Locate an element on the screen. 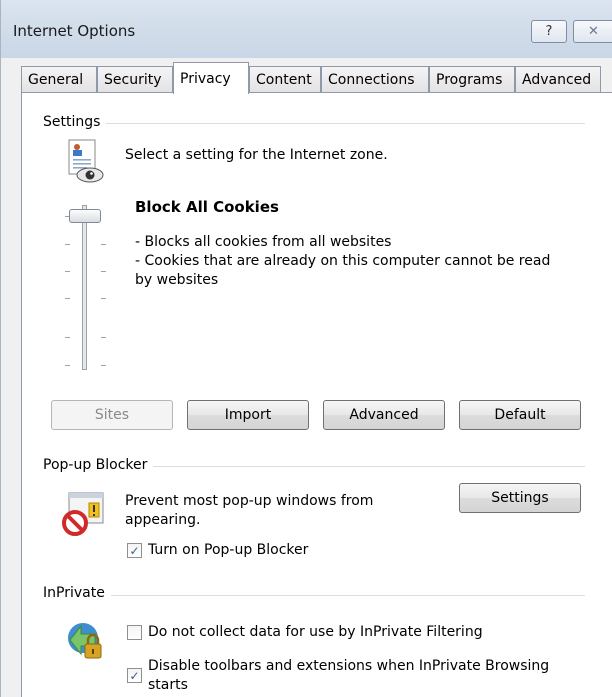 The height and width of the screenshot is (697, 612). default-button: Default is located at coordinates (520, 415).